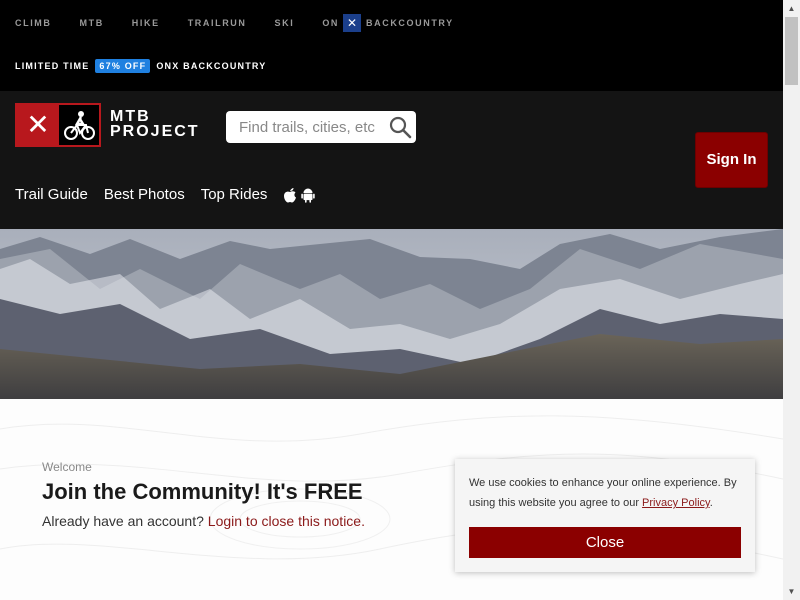 Image resolution: width=800 pixels, height=600 pixels. I want to click on logo-wordmark-line2: PROJECT, so click(155, 131).